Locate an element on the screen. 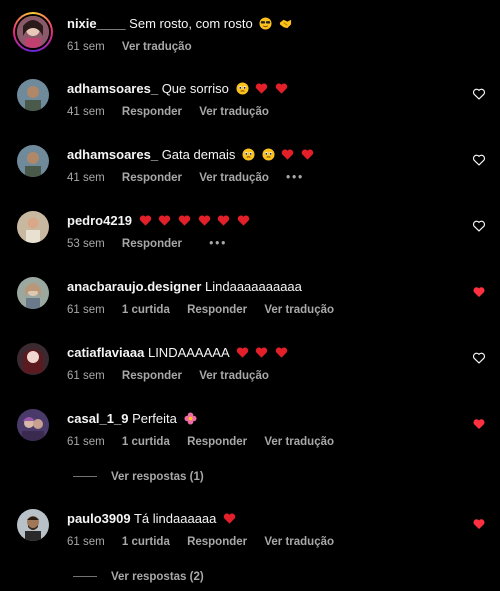 This screenshot has height=591, width=500. comment-text: Perfeita is located at coordinates (154, 418).